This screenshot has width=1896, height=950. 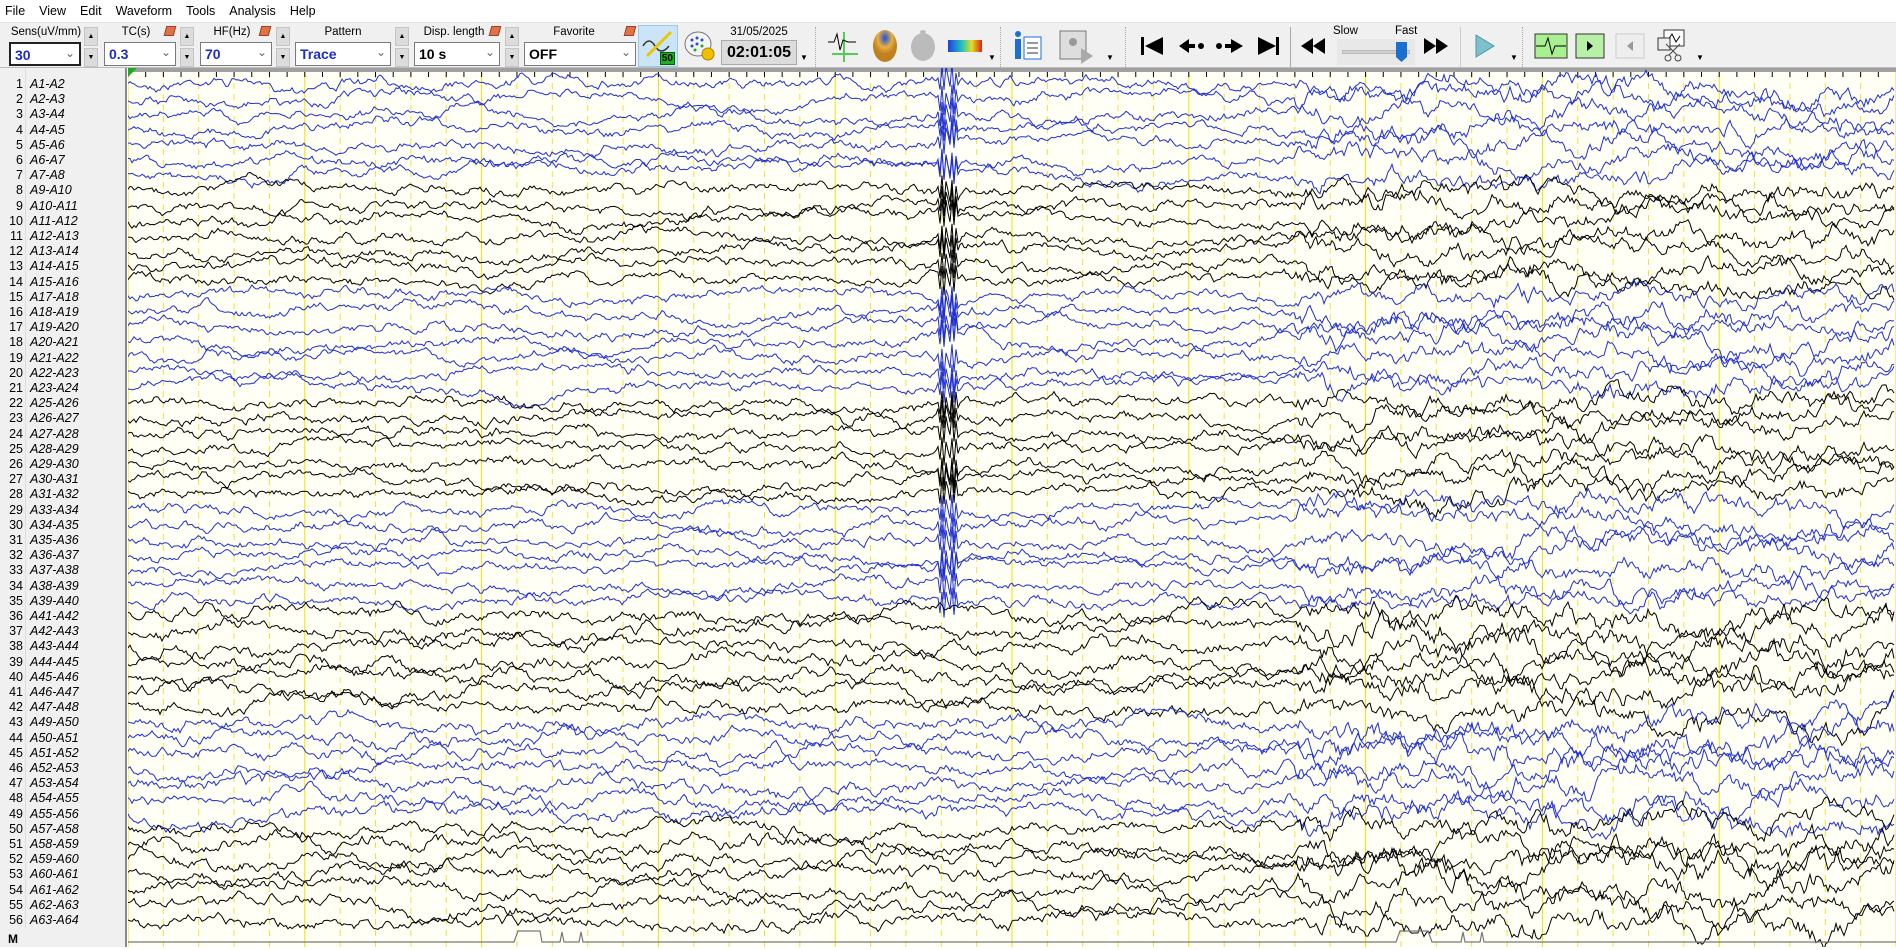 What do you see at coordinates (62, 160) in the screenshot?
I see `channel-label: 6 A6-A7` at bounding box center [62, 160].